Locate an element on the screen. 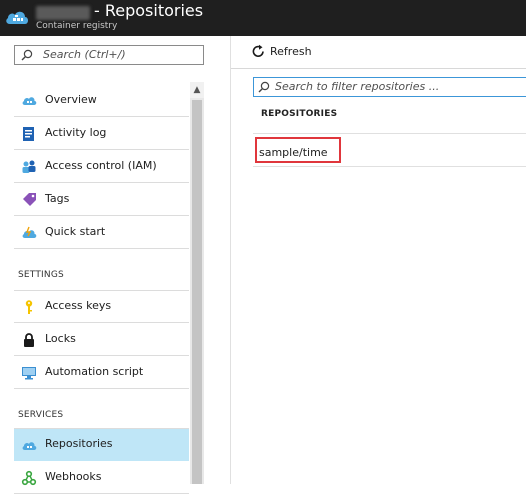 The image size is (526, 494). scroll-up-arrow-icon: ▲ is located at coordinates (197, 90).